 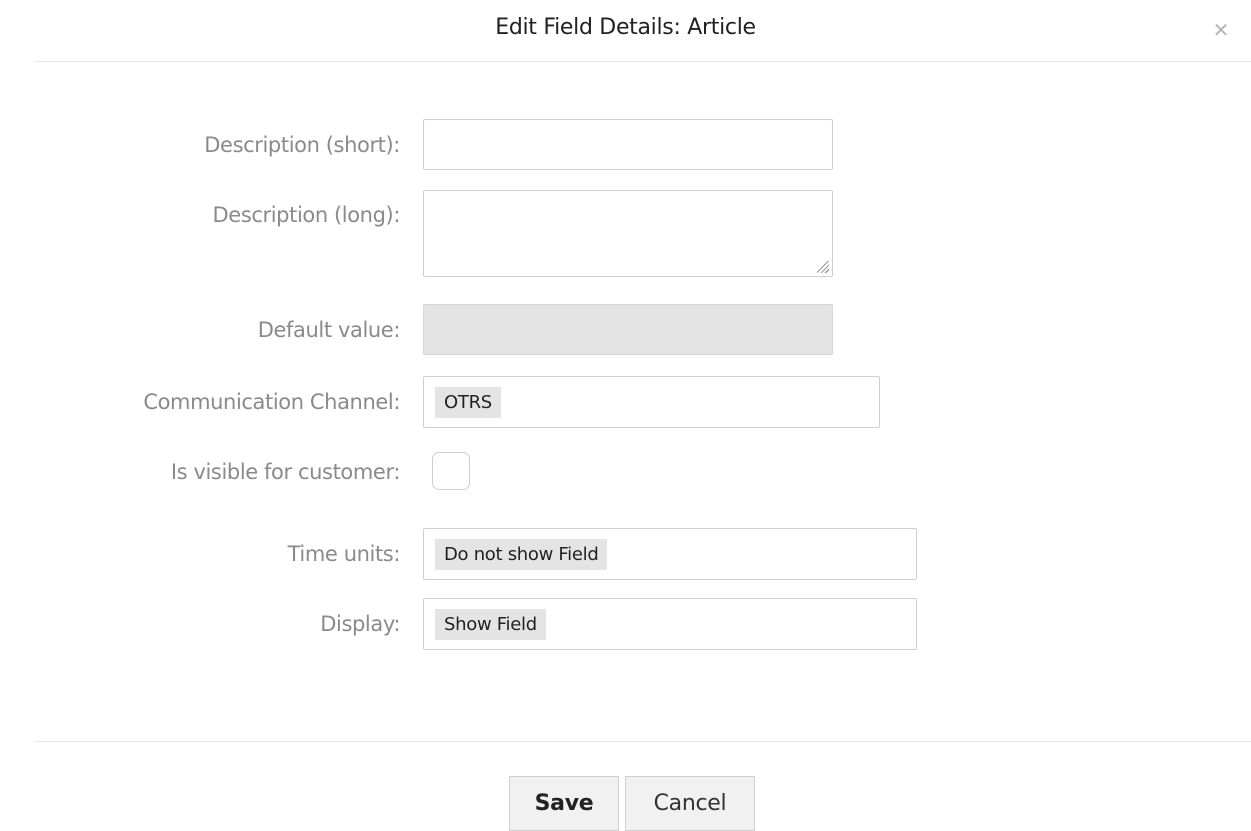 What do you see at coordinates (670, 624) in the screenshot?
I see `display-select: Show Field` at bounding box center [670, 624].